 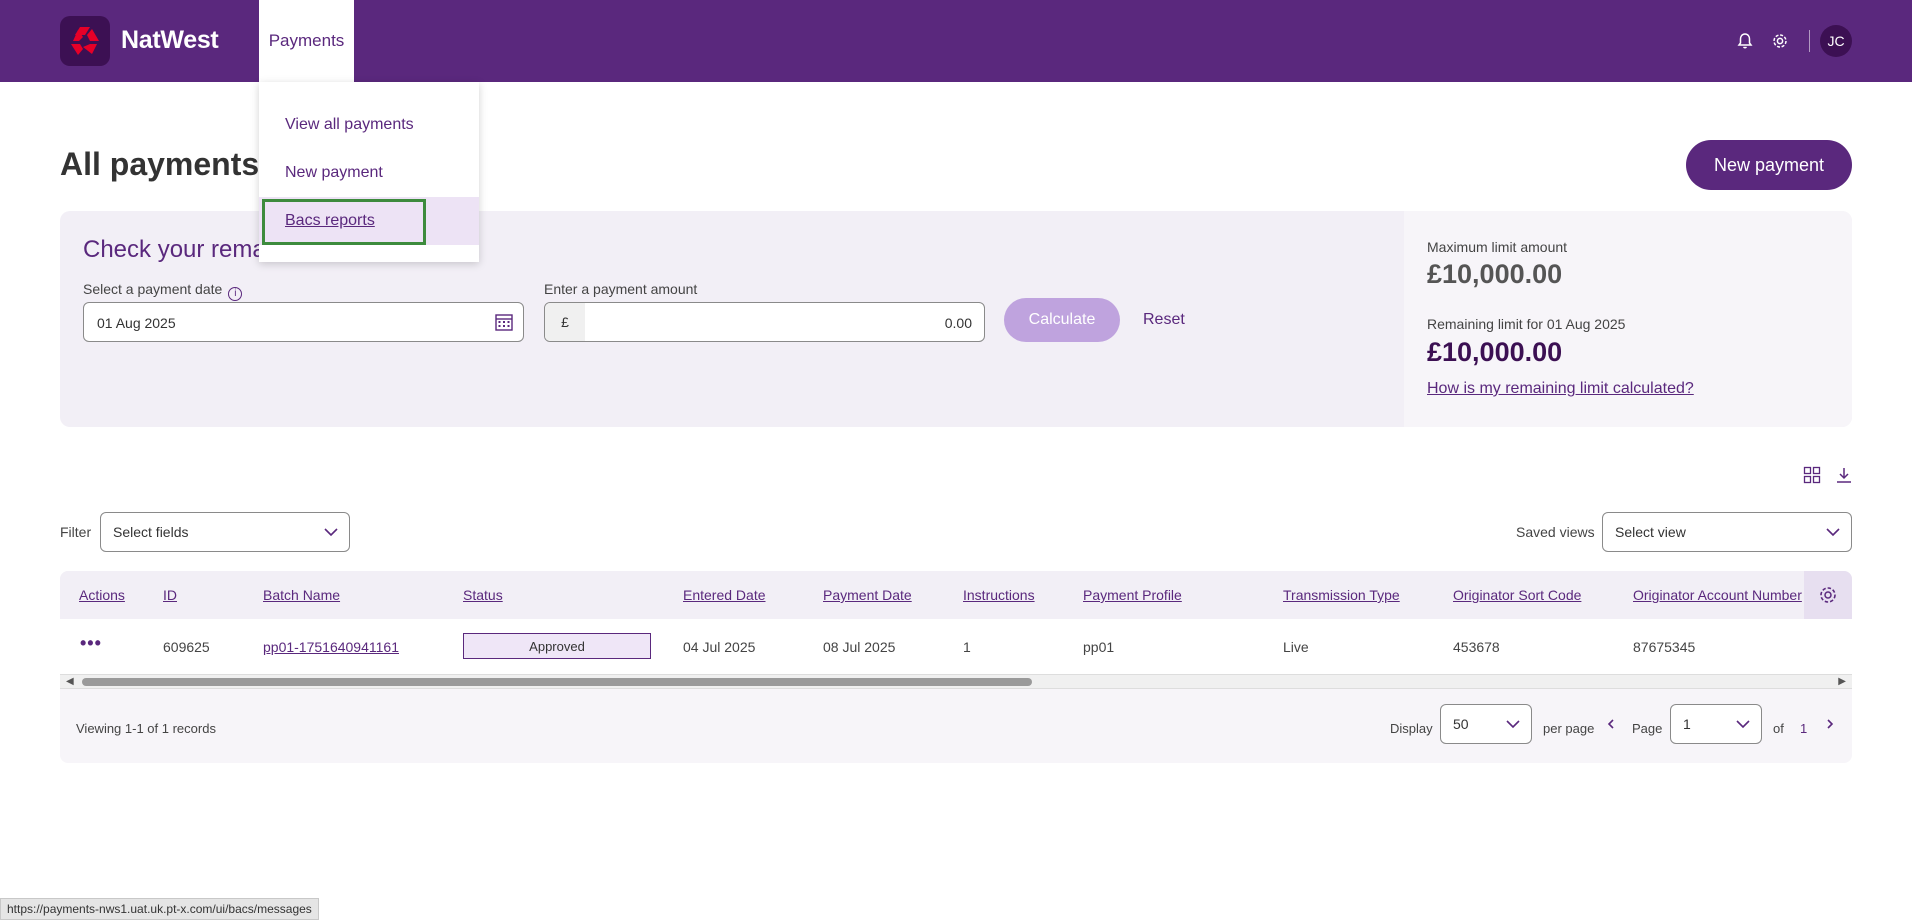 What do you see at coordinates (331, 647) in the screenshot?
I see `cell-batch-name-link: pp01-1751640941161` at bounding box center [331, 647].